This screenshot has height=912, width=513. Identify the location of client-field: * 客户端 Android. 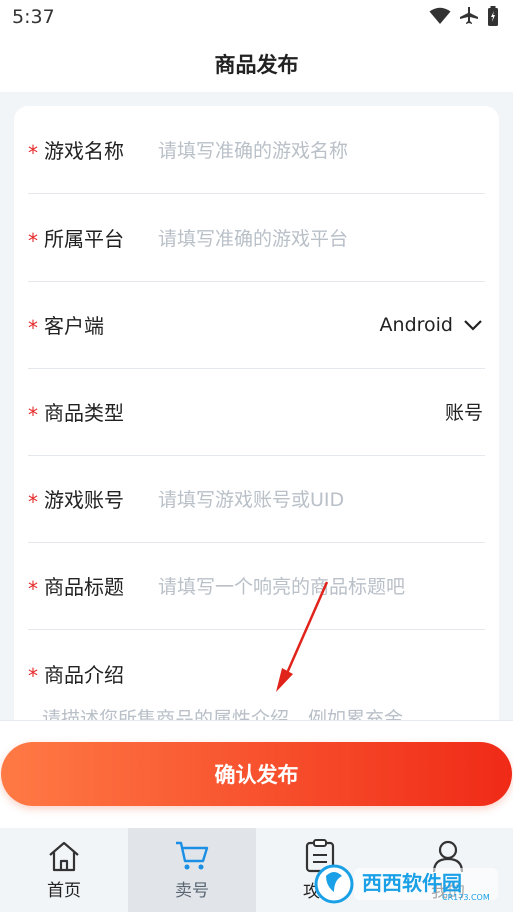
(256, 325).